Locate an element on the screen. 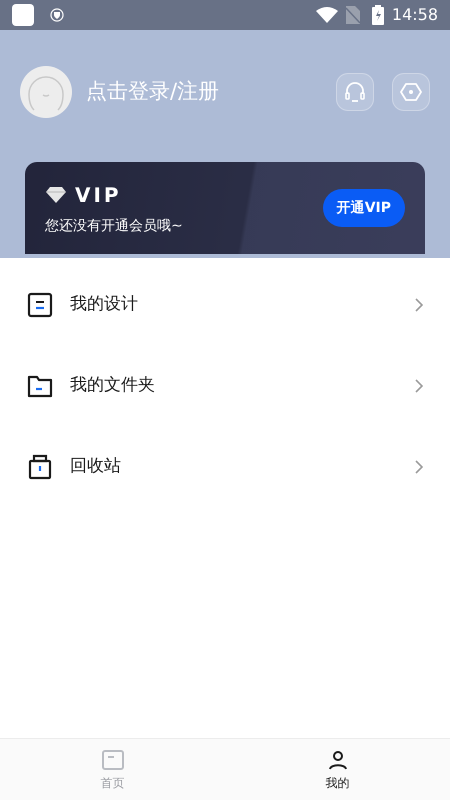 This screenshot has height=800, width=450. menu-item: 我的设计 is located at coordinates (225, 304).